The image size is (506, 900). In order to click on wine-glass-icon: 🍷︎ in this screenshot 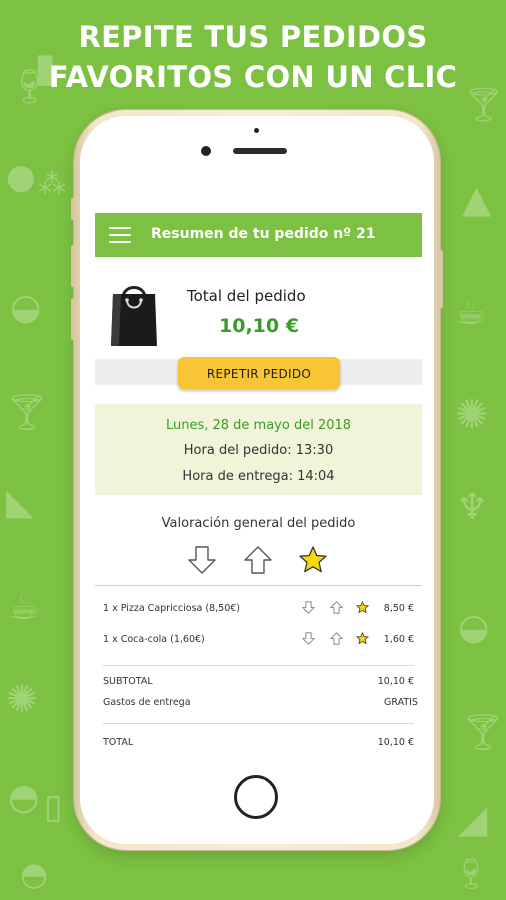, I will do `click(471, 874)`.